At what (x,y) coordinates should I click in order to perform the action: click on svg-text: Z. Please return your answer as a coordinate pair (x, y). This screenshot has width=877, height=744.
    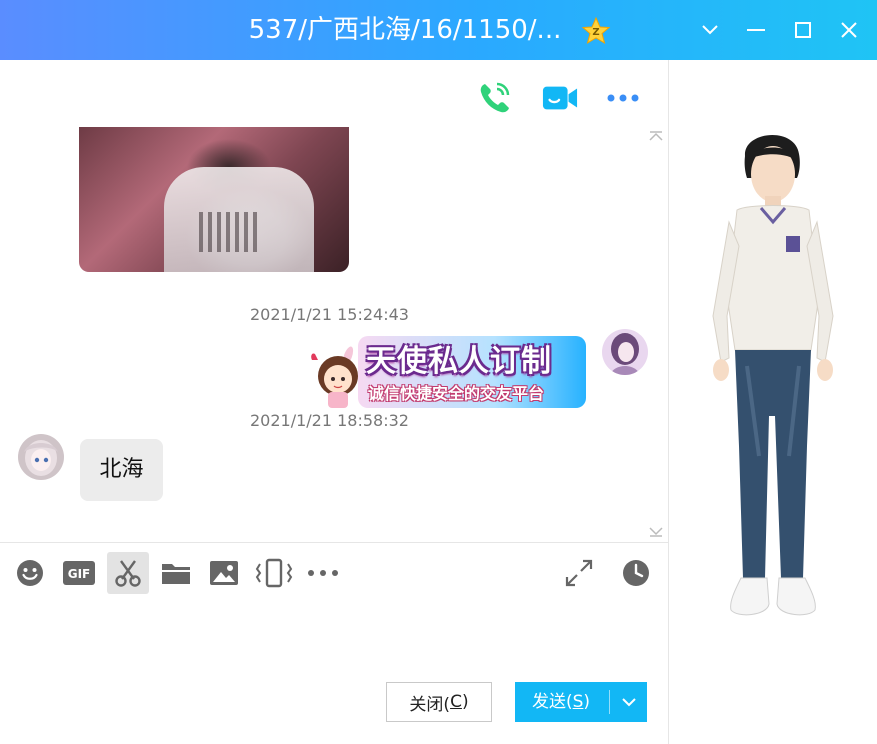
    Looking at the image, I should click on (595, 32).